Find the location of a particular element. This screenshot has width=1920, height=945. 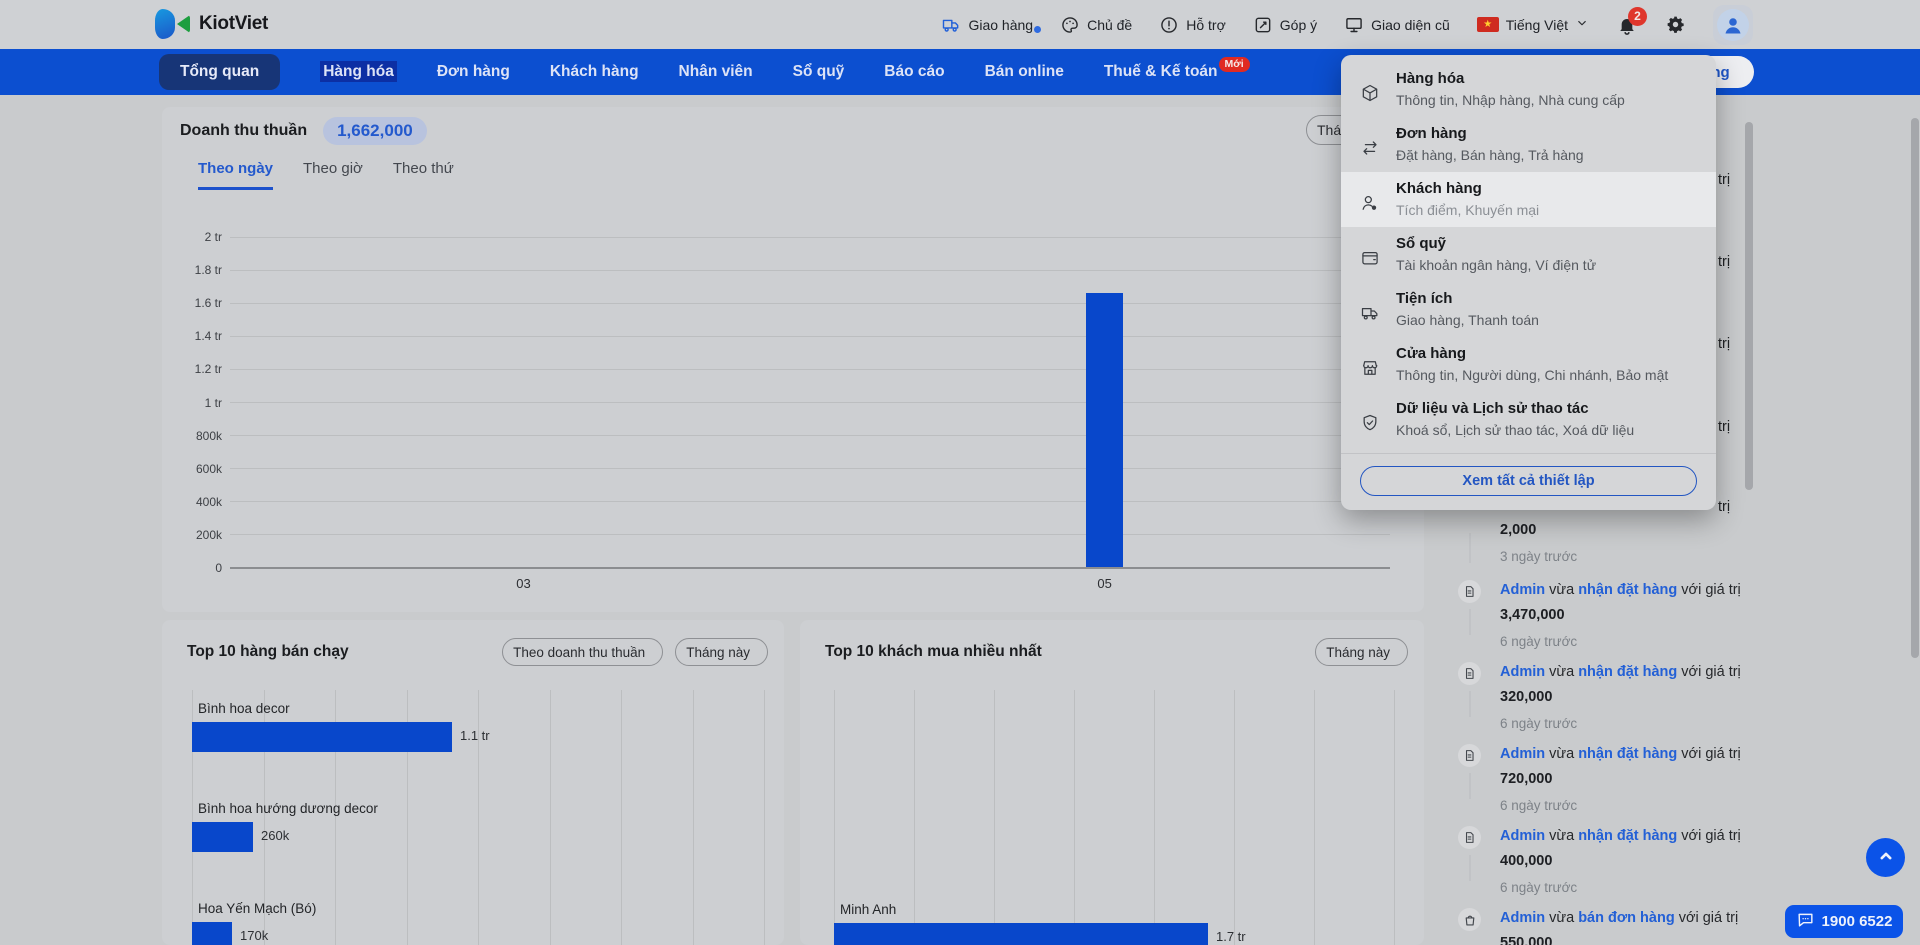

bar-b-nh-hoa-decor is located at coordinates (322, 737).